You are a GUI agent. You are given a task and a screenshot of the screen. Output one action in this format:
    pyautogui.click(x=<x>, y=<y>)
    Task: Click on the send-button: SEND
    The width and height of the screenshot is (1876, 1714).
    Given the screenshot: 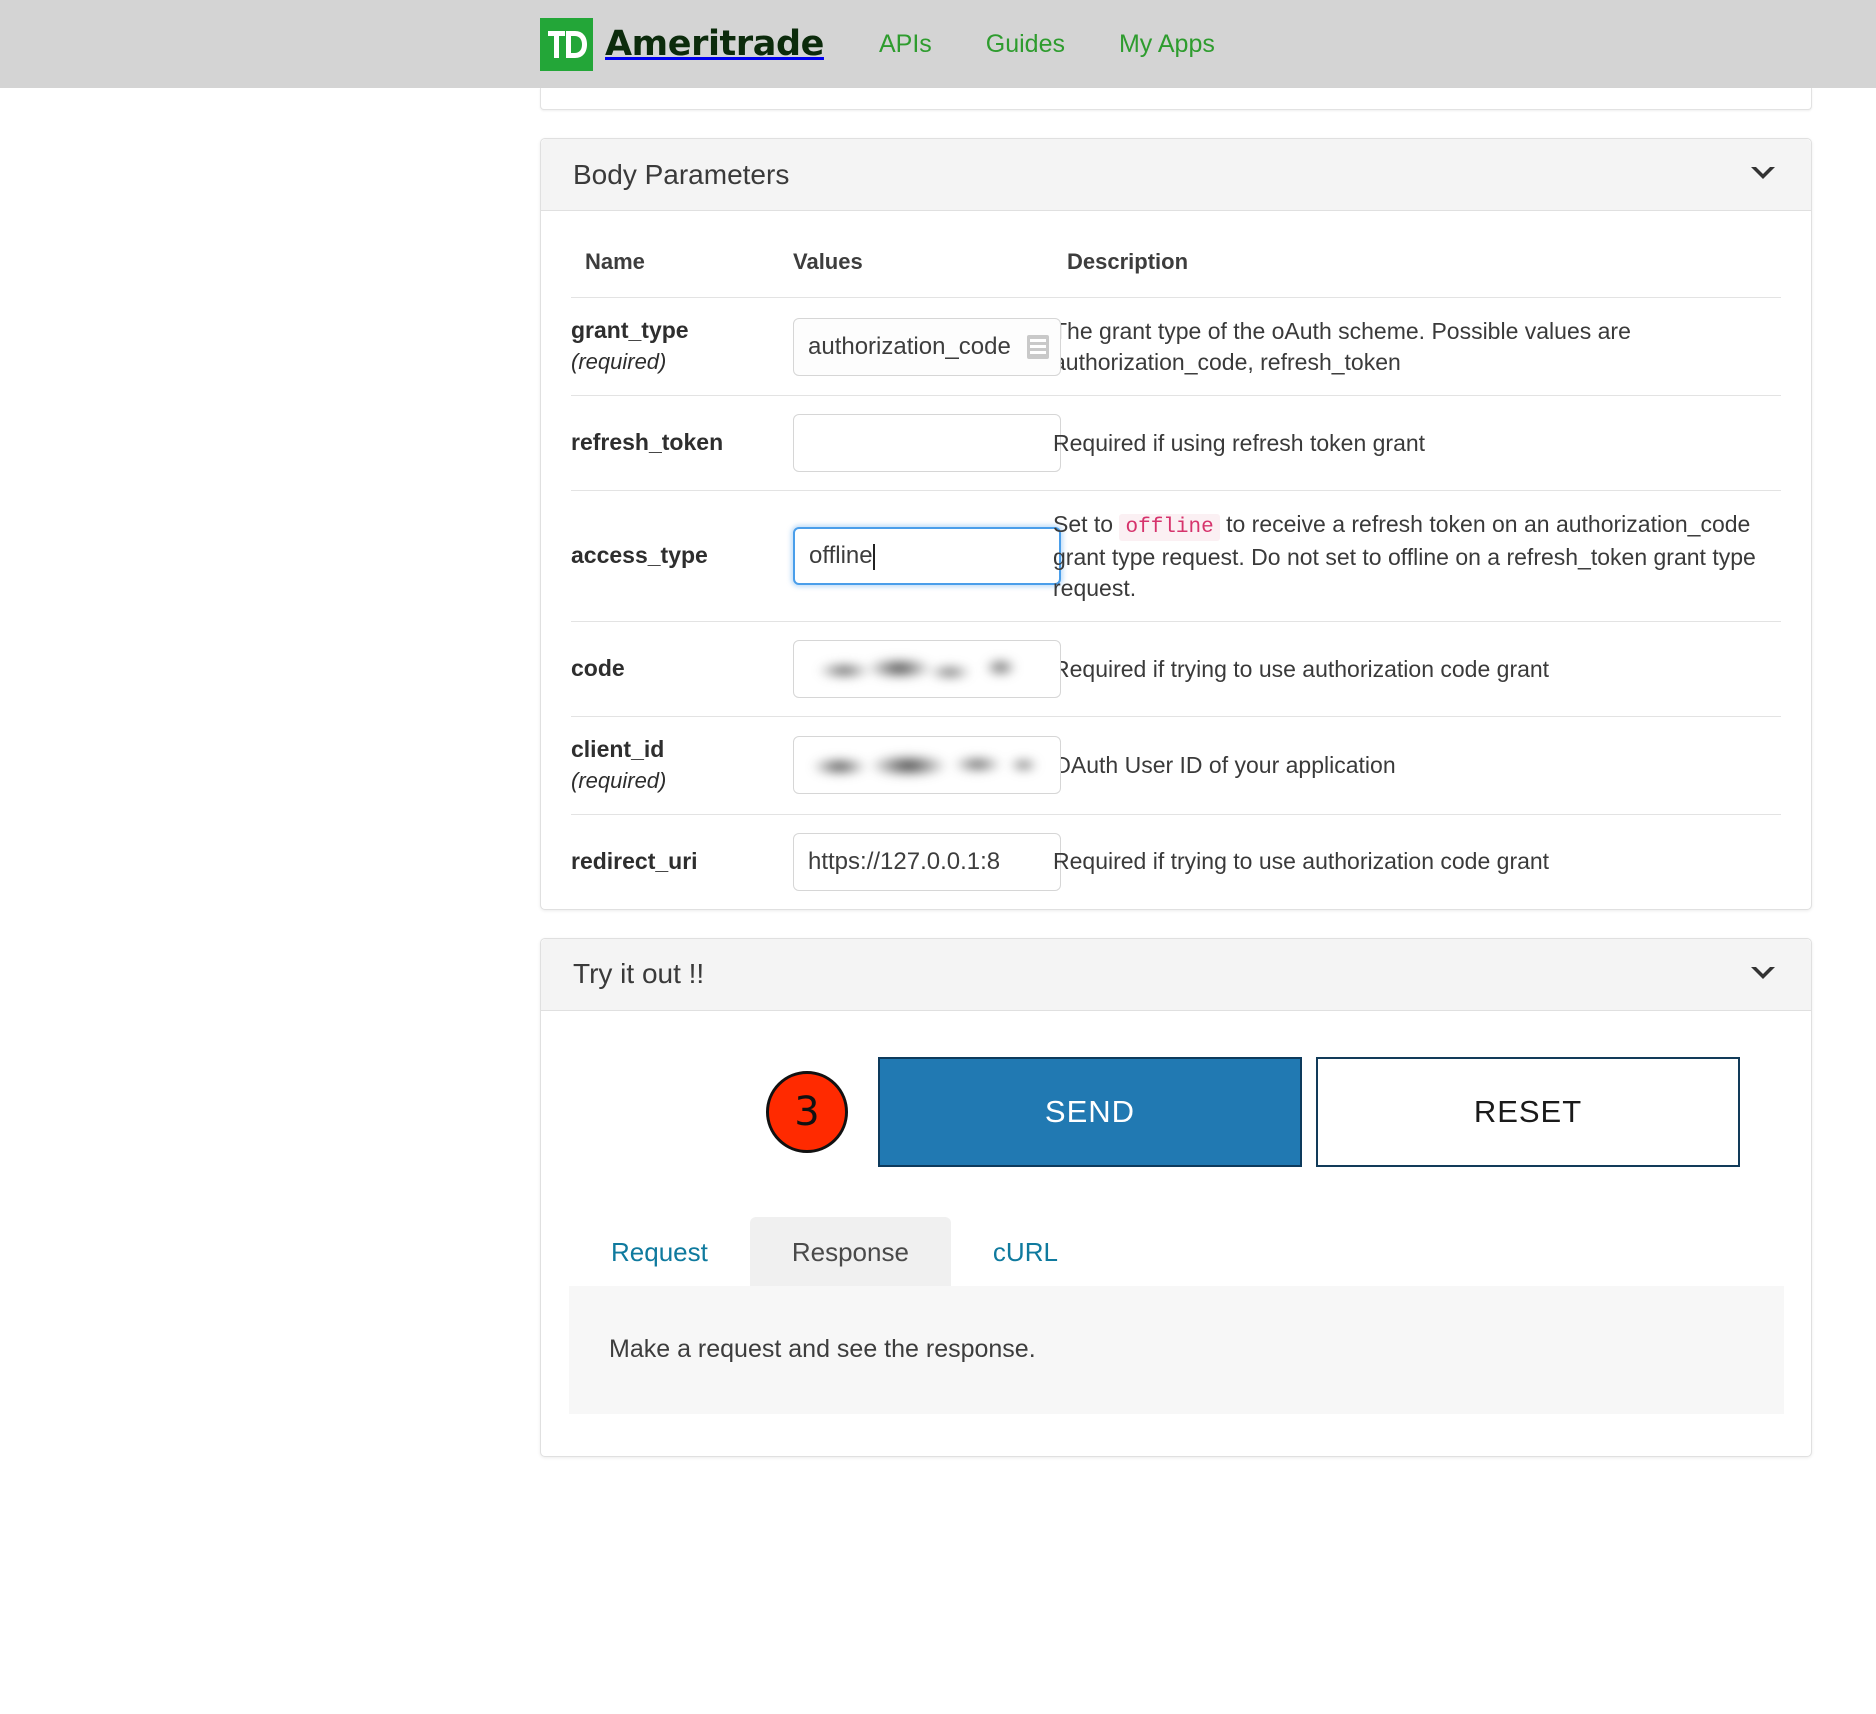 What is the action you would take?
    pyautogui.click(x=1090, y=1111)
    